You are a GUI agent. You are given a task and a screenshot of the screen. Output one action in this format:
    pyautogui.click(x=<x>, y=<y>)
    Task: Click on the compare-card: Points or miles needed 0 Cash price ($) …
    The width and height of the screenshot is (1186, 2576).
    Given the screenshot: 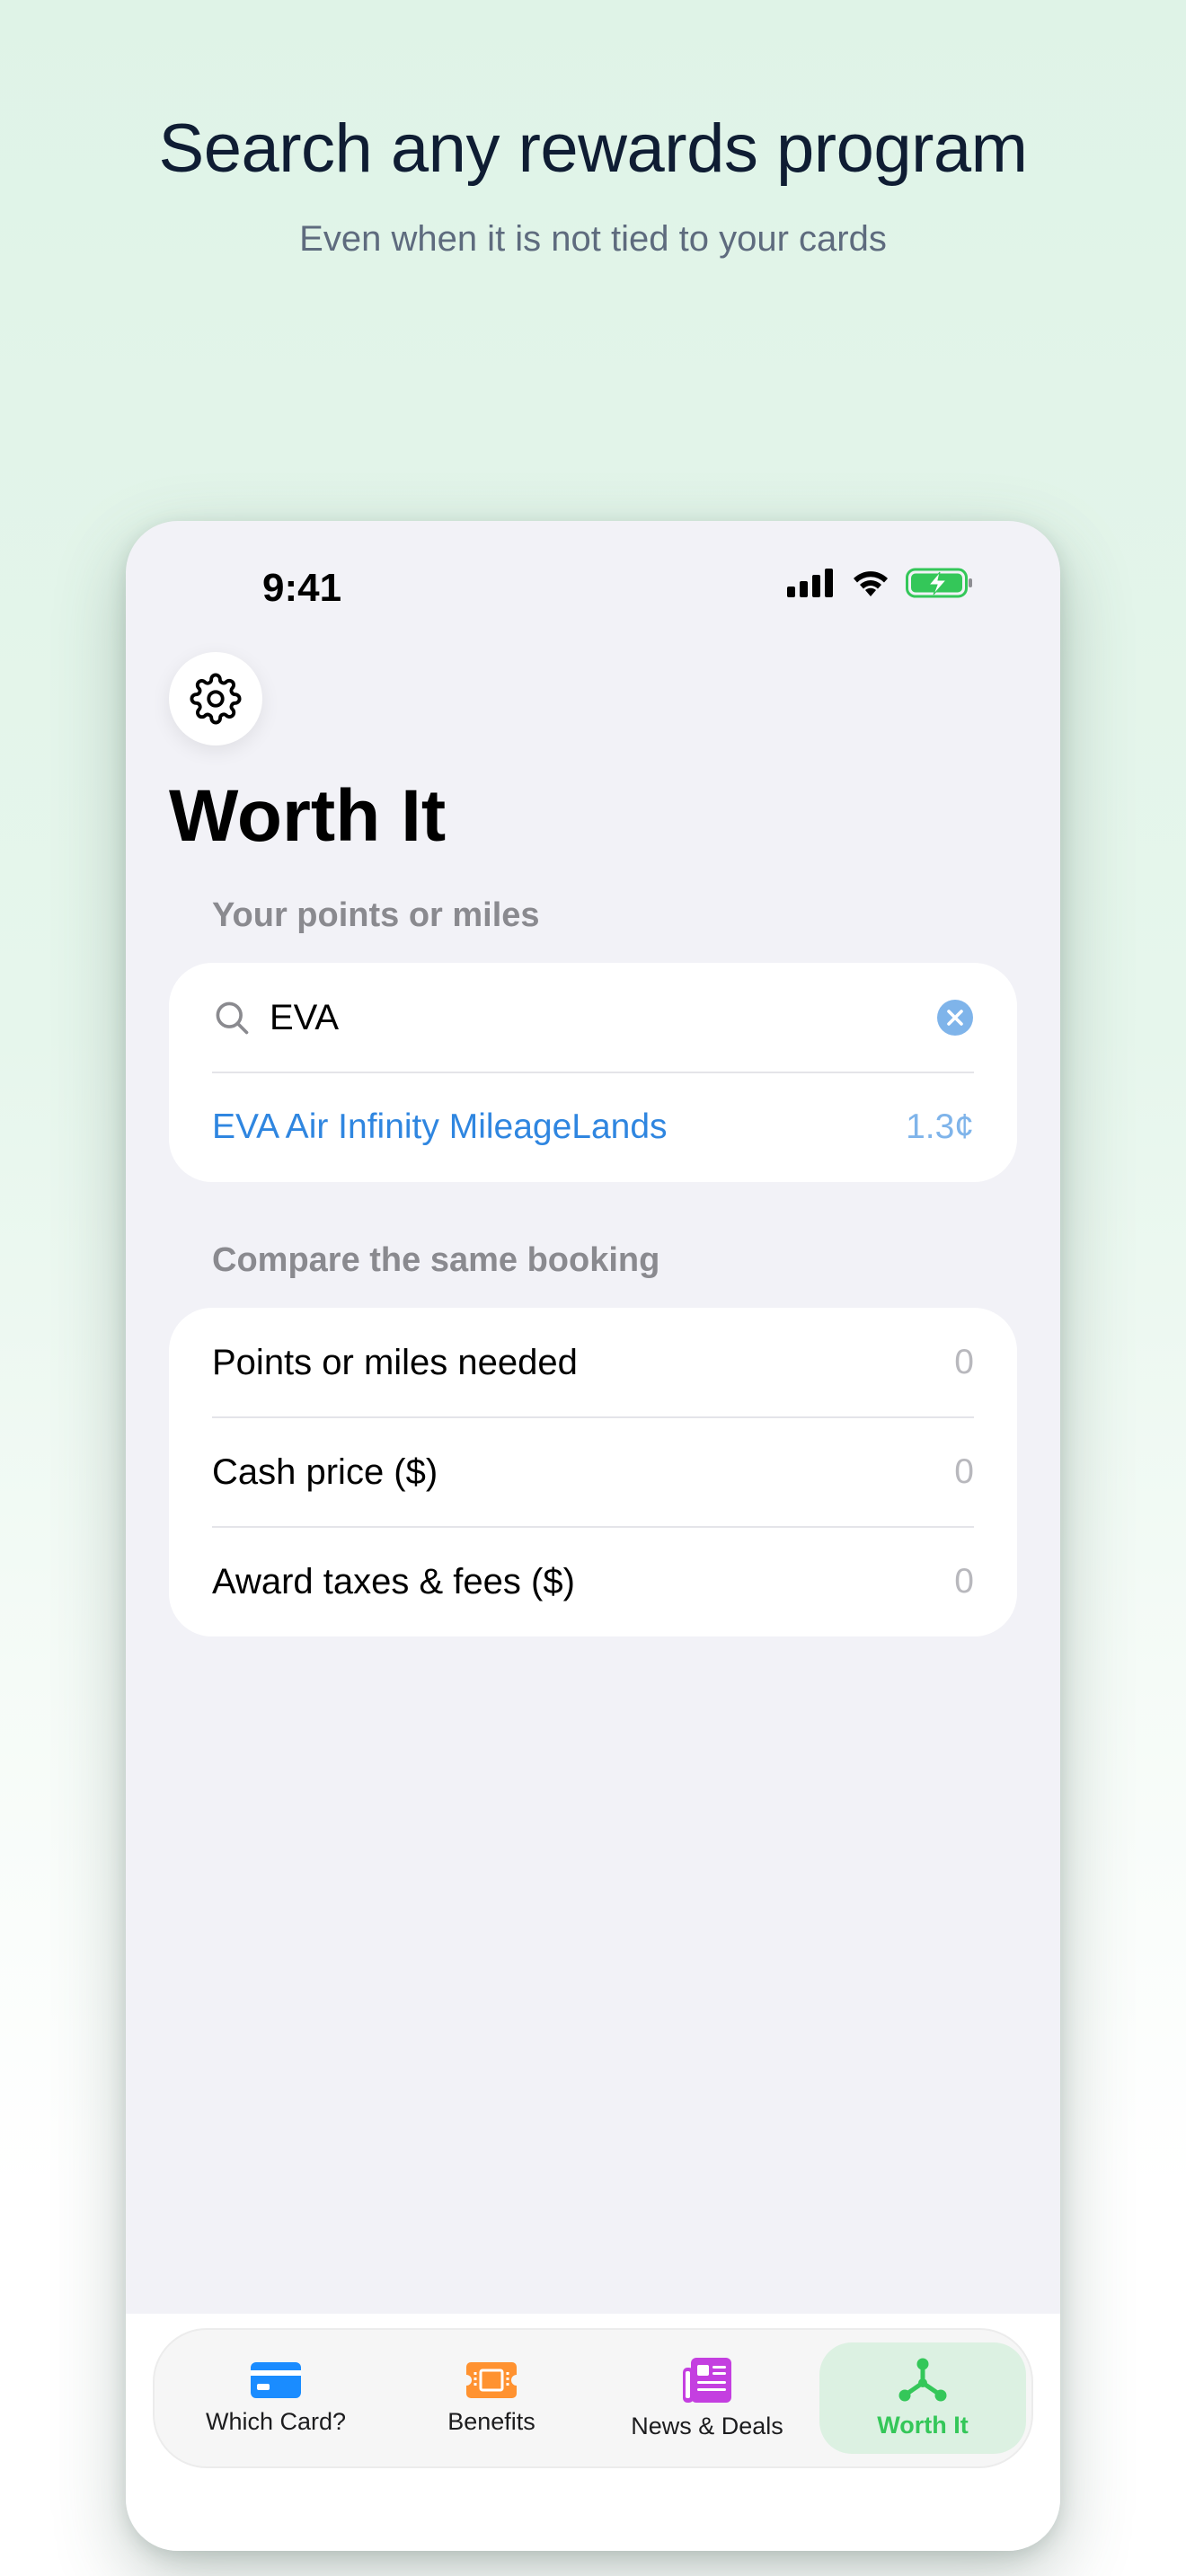 What is the action you would take?
    pyautogui.click(x=593, y=1472)
    